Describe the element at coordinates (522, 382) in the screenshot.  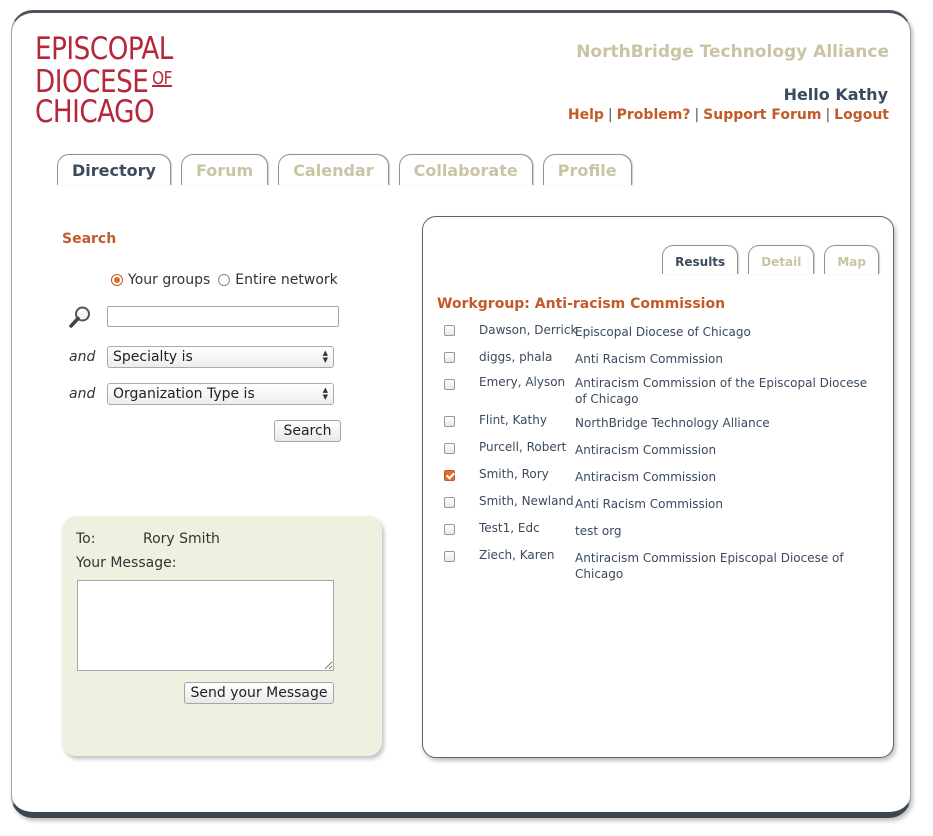
I see `row-name: Emery, Alyson` at that location.